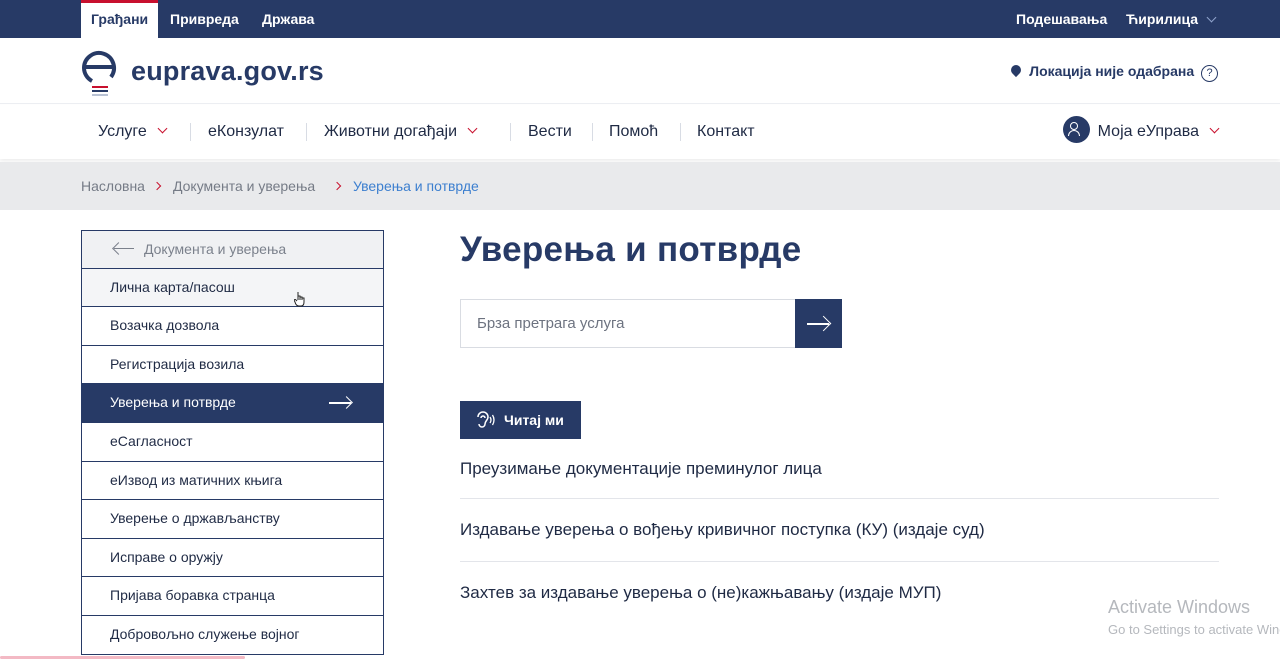  Describe the element at coordinates (640, 71) in the screenshot. I see `site-header: euprava.gov.rs Локација није одабрана ?` at that location.